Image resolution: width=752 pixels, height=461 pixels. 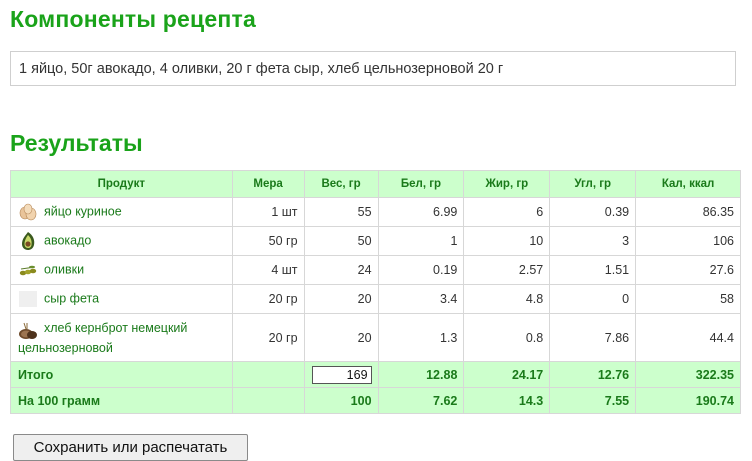 I want to click on per100-carbs: 7.55, so click(x=593, y=400).